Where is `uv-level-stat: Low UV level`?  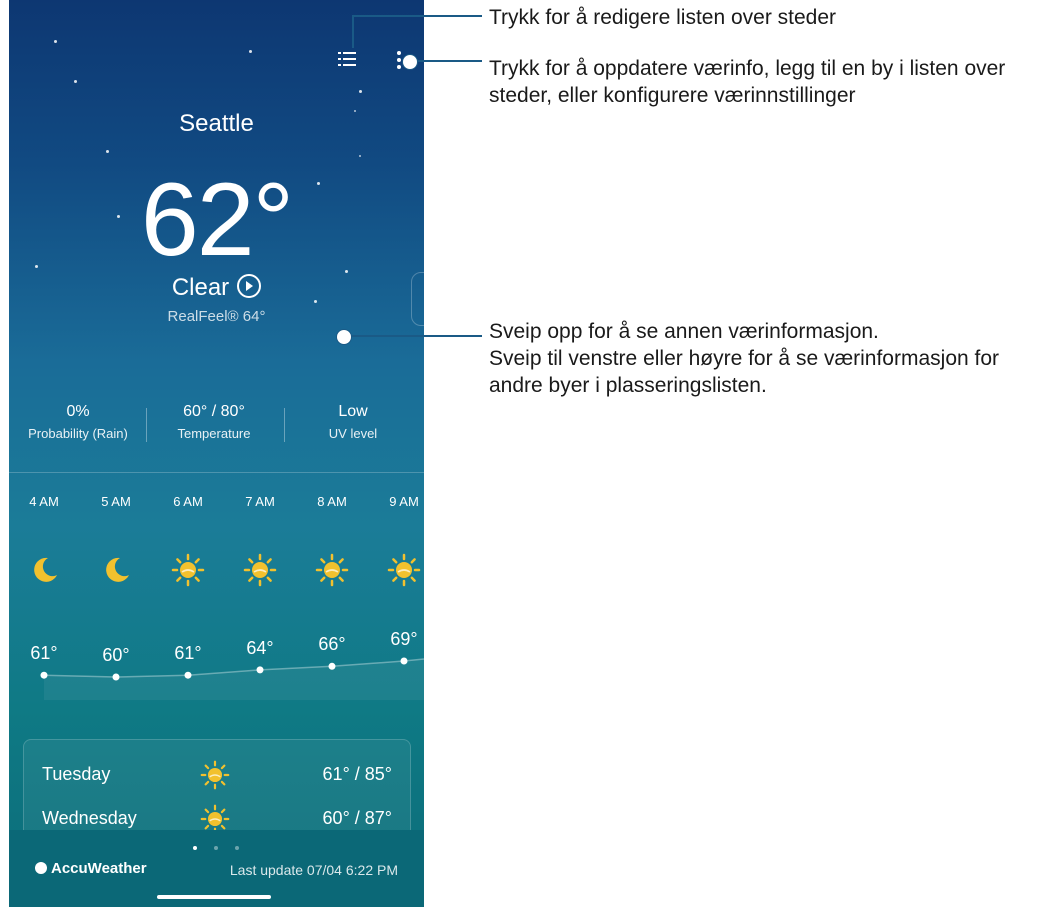 uv-level-stat: Low UV level is located at coordinates (353, 422).